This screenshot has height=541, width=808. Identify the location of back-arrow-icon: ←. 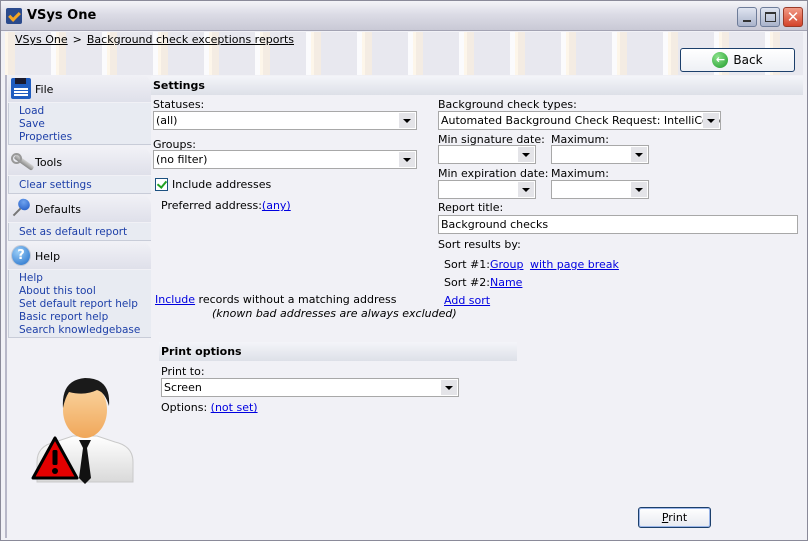
(720, 60).